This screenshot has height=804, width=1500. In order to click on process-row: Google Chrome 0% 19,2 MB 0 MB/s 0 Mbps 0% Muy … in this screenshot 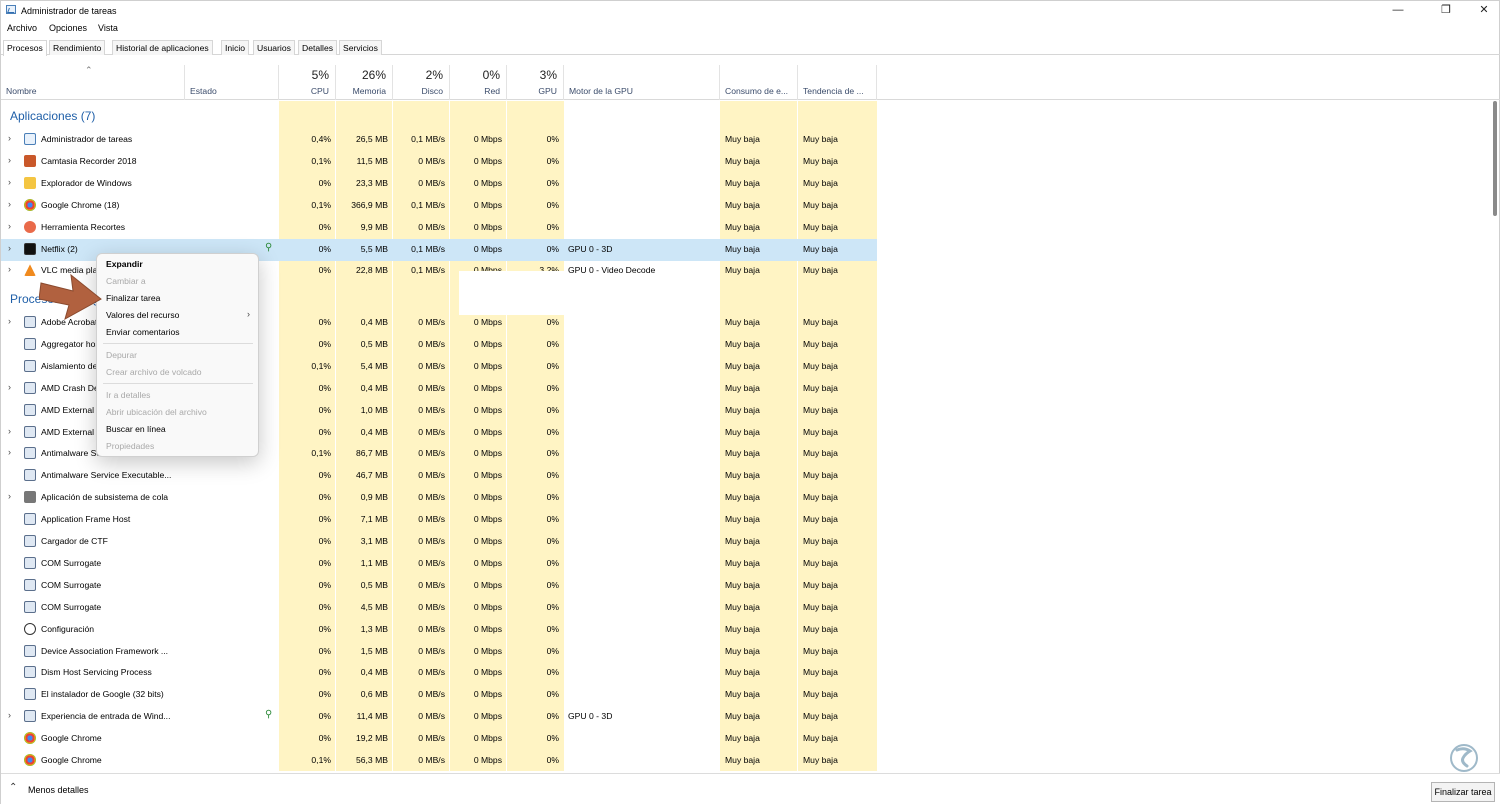, I will do `click(439, 739)`.